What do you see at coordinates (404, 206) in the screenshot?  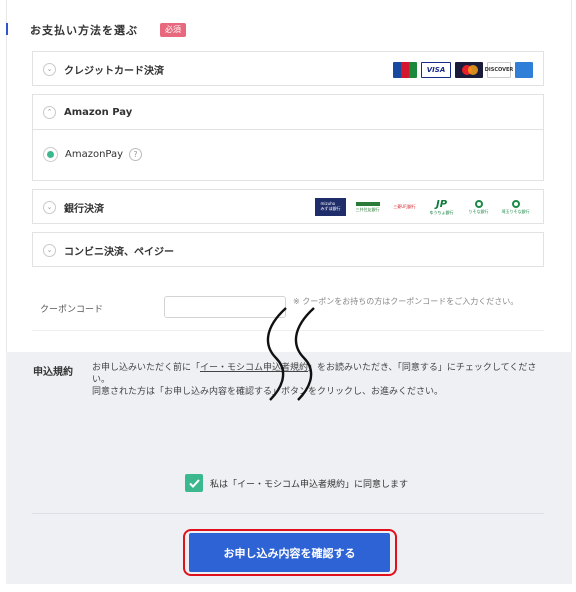 I see `mufg-bank-logo-icon: 三菱UFJ銀行` at bounding box center [404, 206].